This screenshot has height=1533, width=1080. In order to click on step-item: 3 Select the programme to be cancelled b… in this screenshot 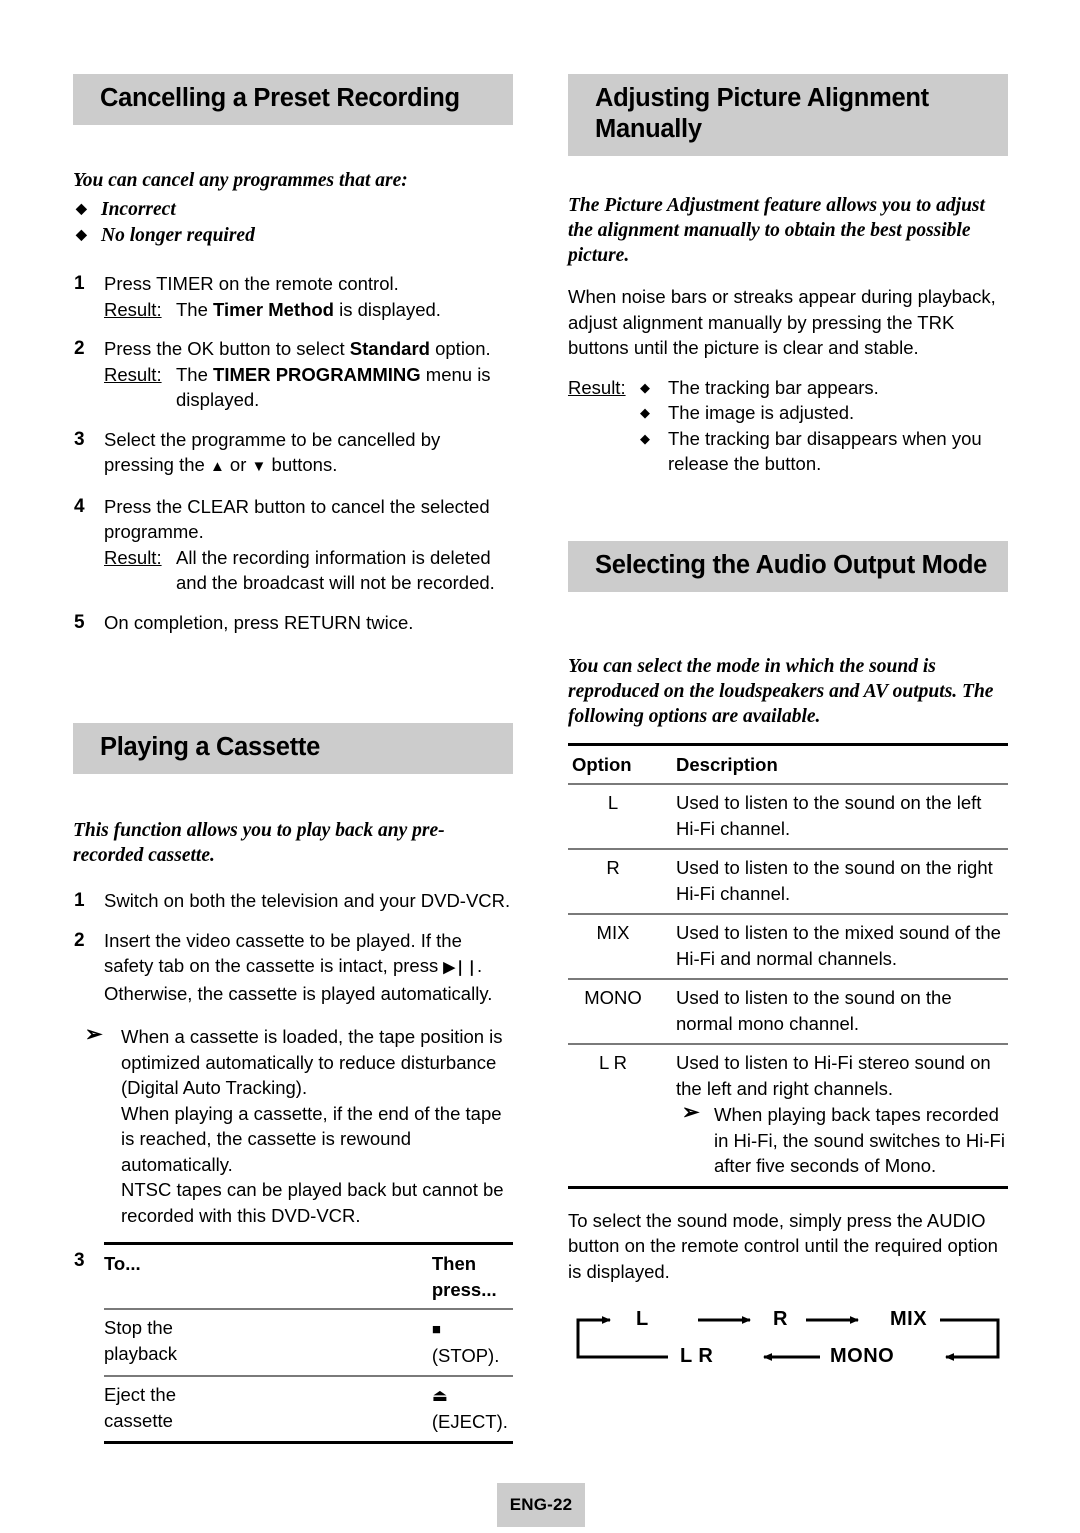, I will do `click(293, 453)`.